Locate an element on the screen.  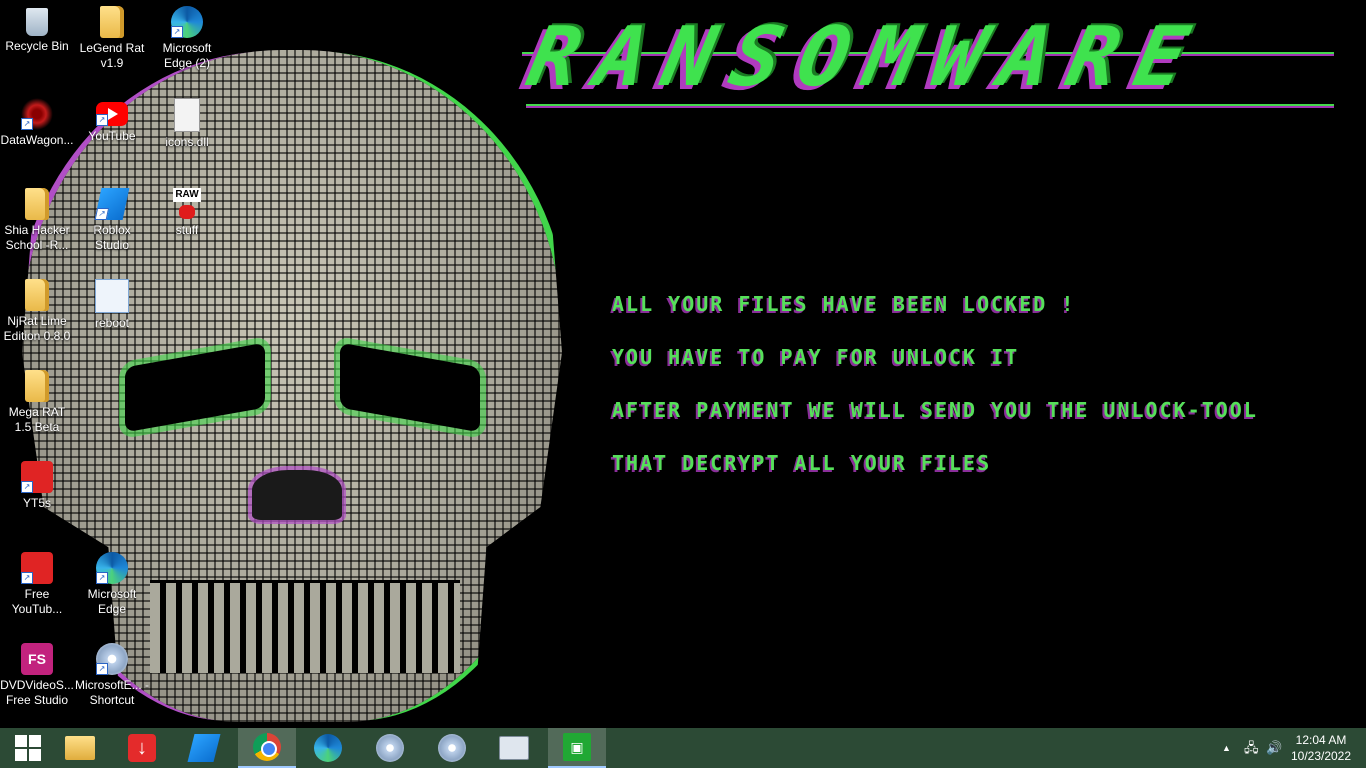
disc-shortcut-icon: ↗ is located at coordinates (112, 659).